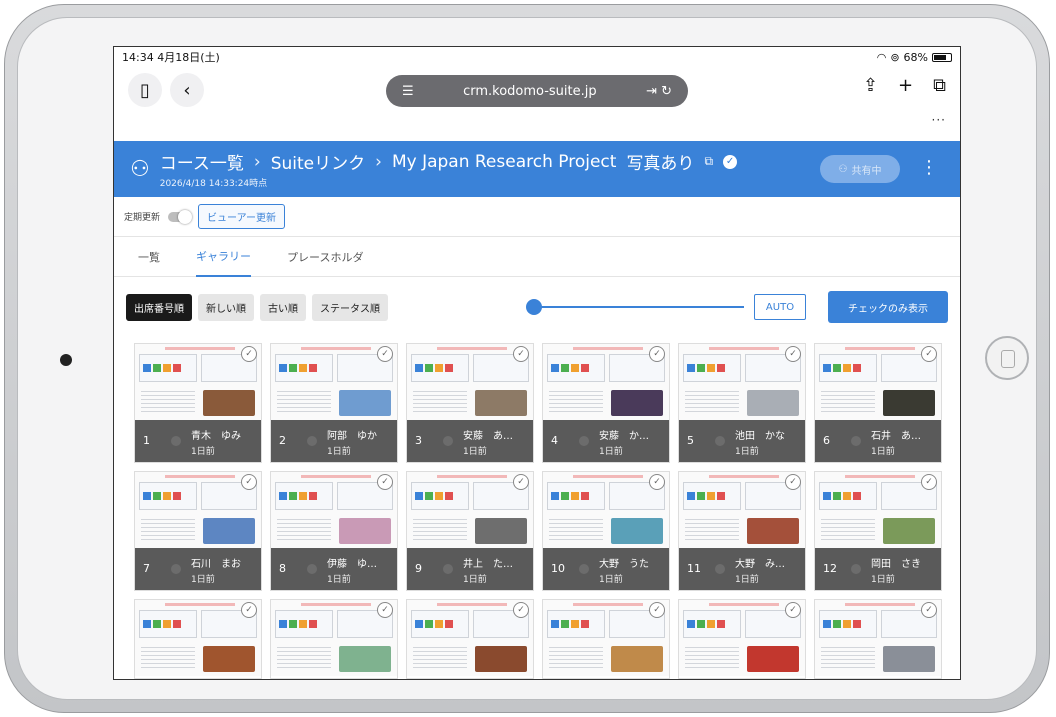 Image resolution: width=1056 pixels, height=717 pixels. Describe the element at coordinates (537, 57) in the screenshot. I see `status-bar: 14:34 4月18日(土) ◠ ⊚ 68%` at that location.